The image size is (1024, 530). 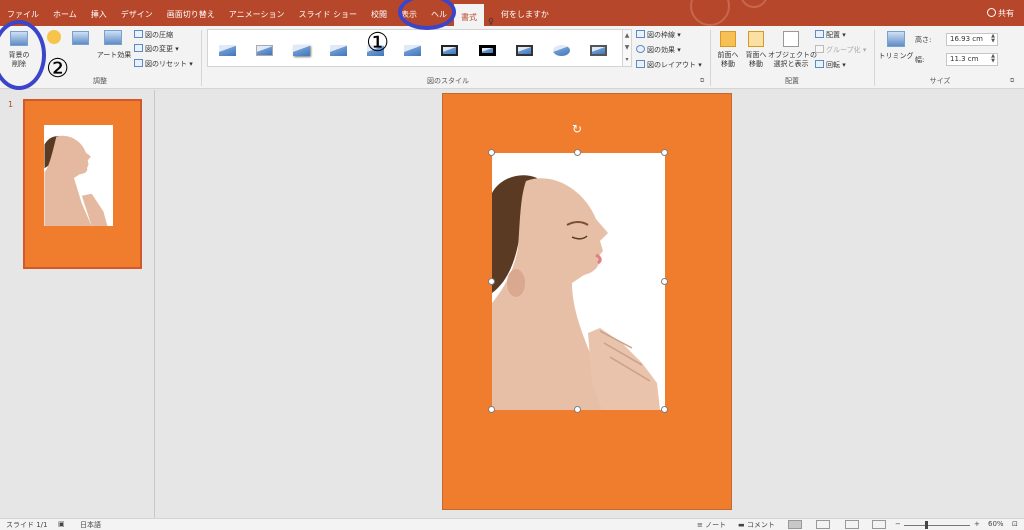 I want to click on user-icon, so click(x=991, y=12).